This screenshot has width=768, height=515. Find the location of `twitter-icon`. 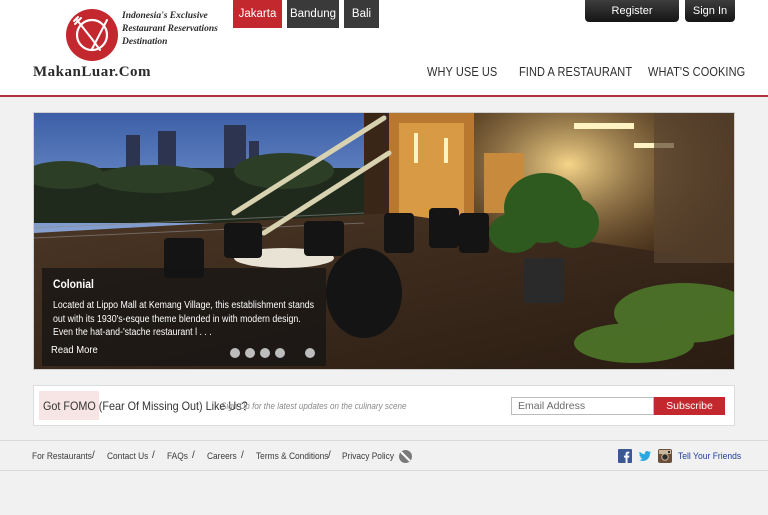

twitter-icon is located at coordinates (645, 456).